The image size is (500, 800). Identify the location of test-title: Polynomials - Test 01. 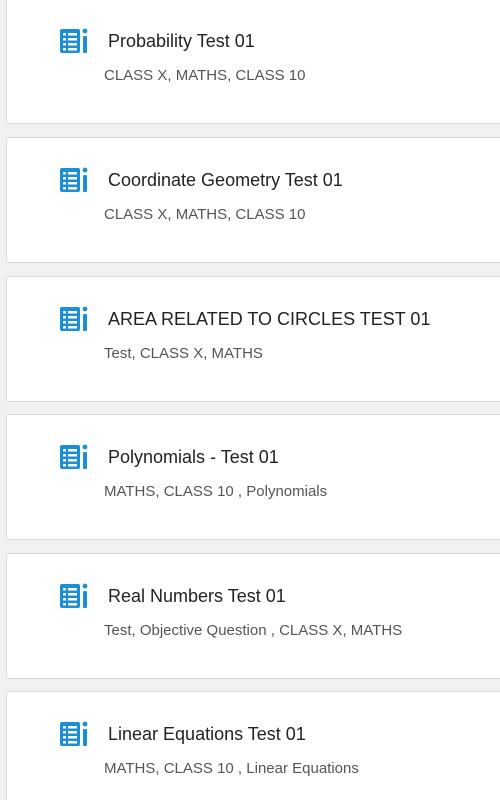
(193, 457).